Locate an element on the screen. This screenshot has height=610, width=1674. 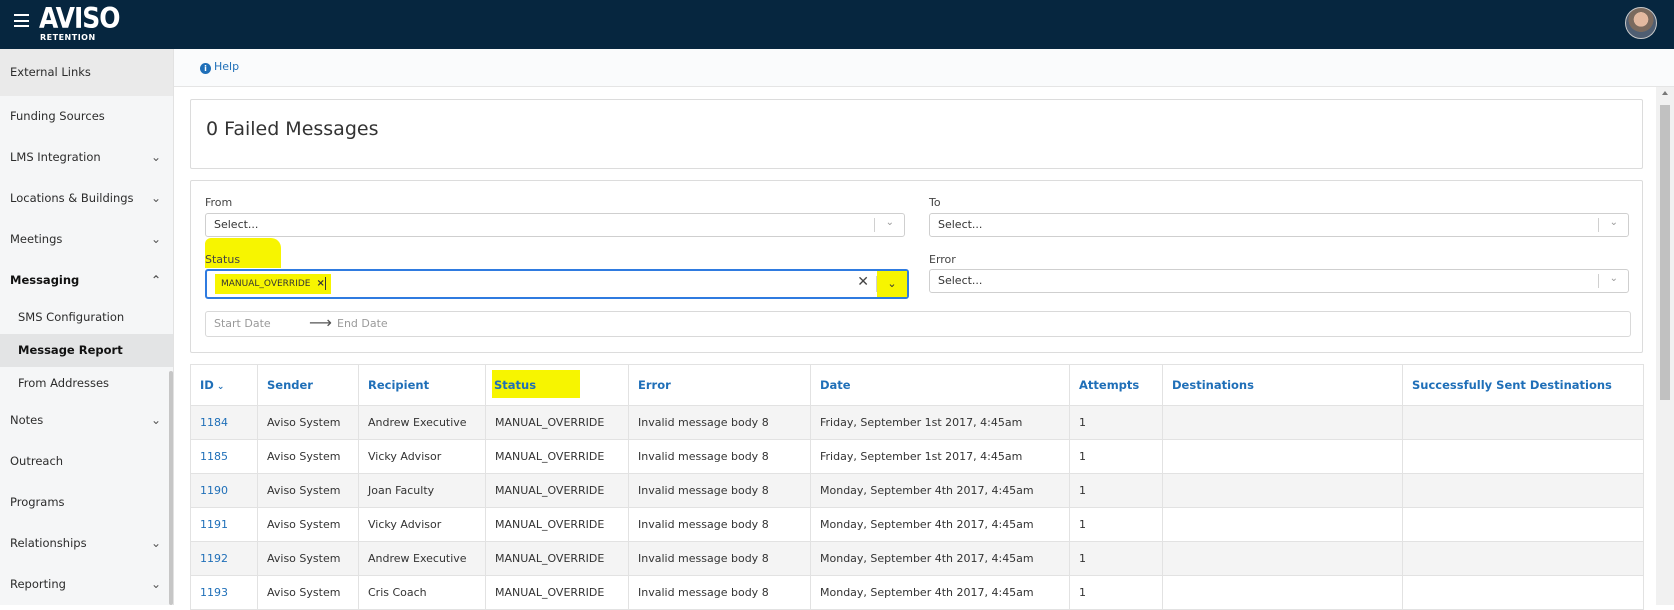
to-select: Select... ⌄ is located at coordinates (1279, 225).